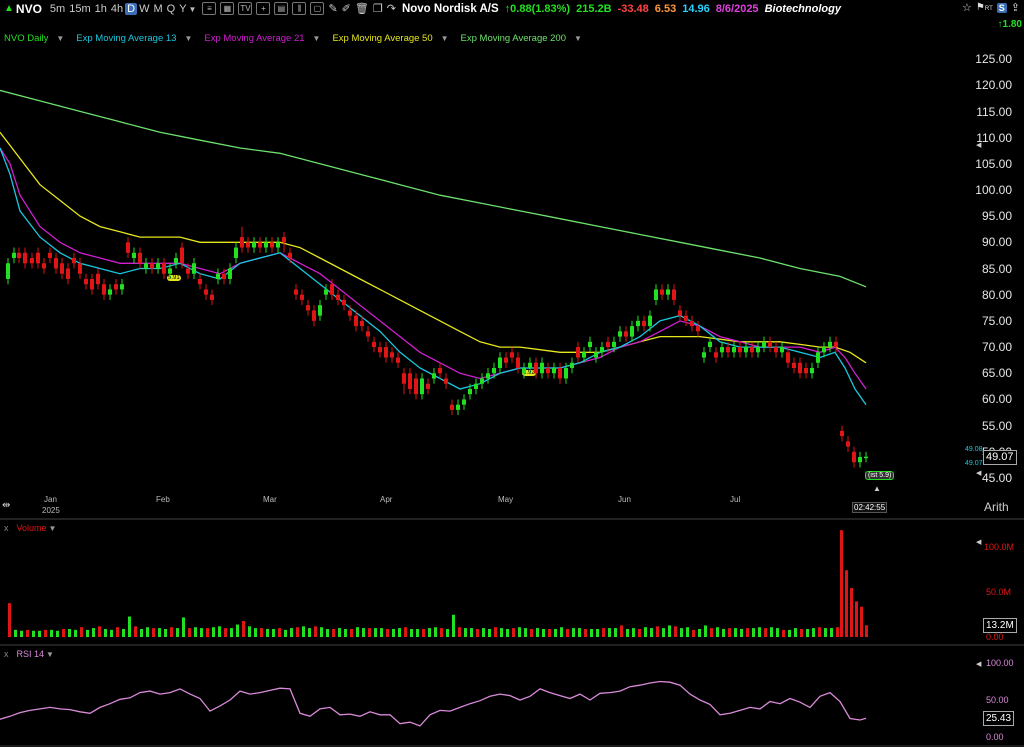 The width and height of the screenshot is (1024, 747). I want to click on crosshair-icon: +, so click(263, 8).